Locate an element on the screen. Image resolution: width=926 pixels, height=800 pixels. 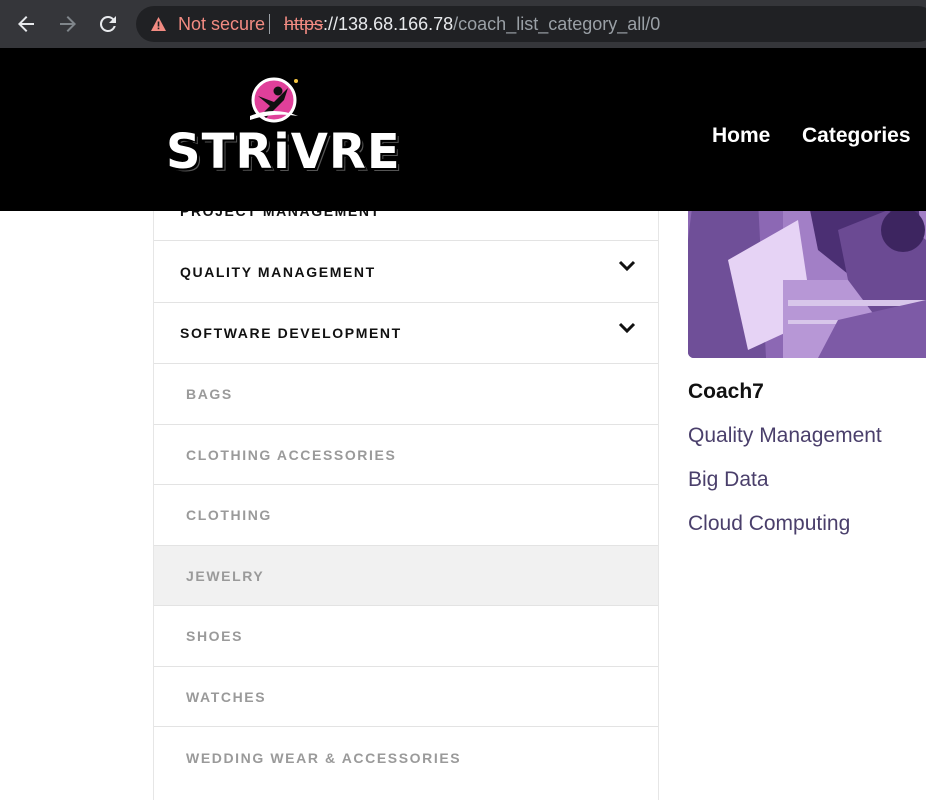
warning-icon is located at coordinates (158, 24).